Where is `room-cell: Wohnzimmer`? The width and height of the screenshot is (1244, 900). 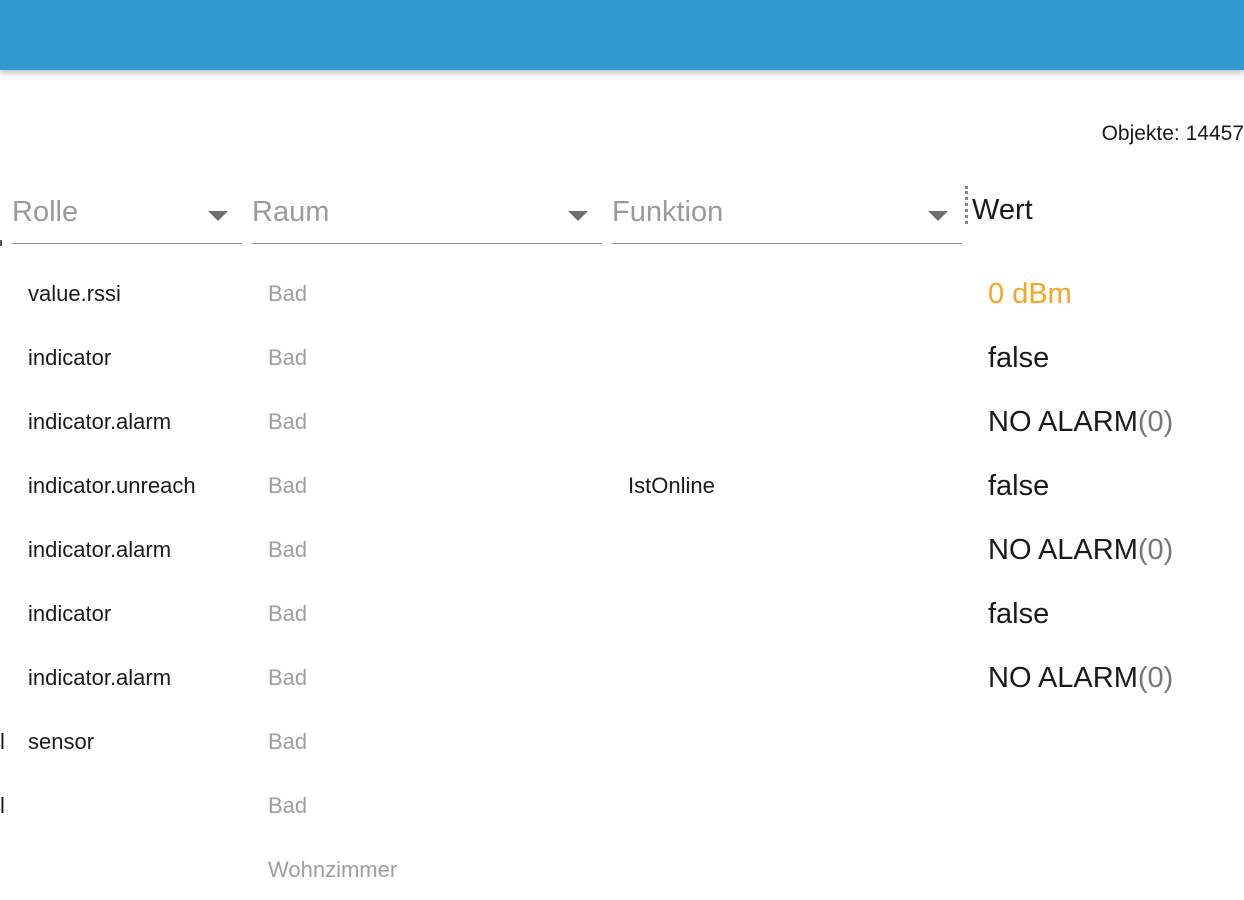
room-cell: Wohnzimmer is located at coordinates (333, 869).